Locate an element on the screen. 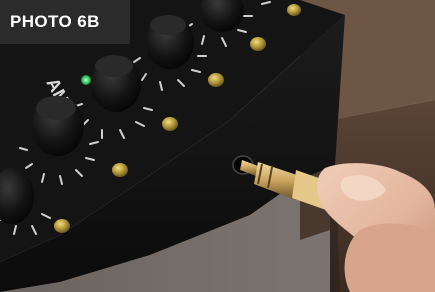 Image resolution: width=435 pixels, height=292 pixels. green-led-icon is located at coordinates (86, 80).